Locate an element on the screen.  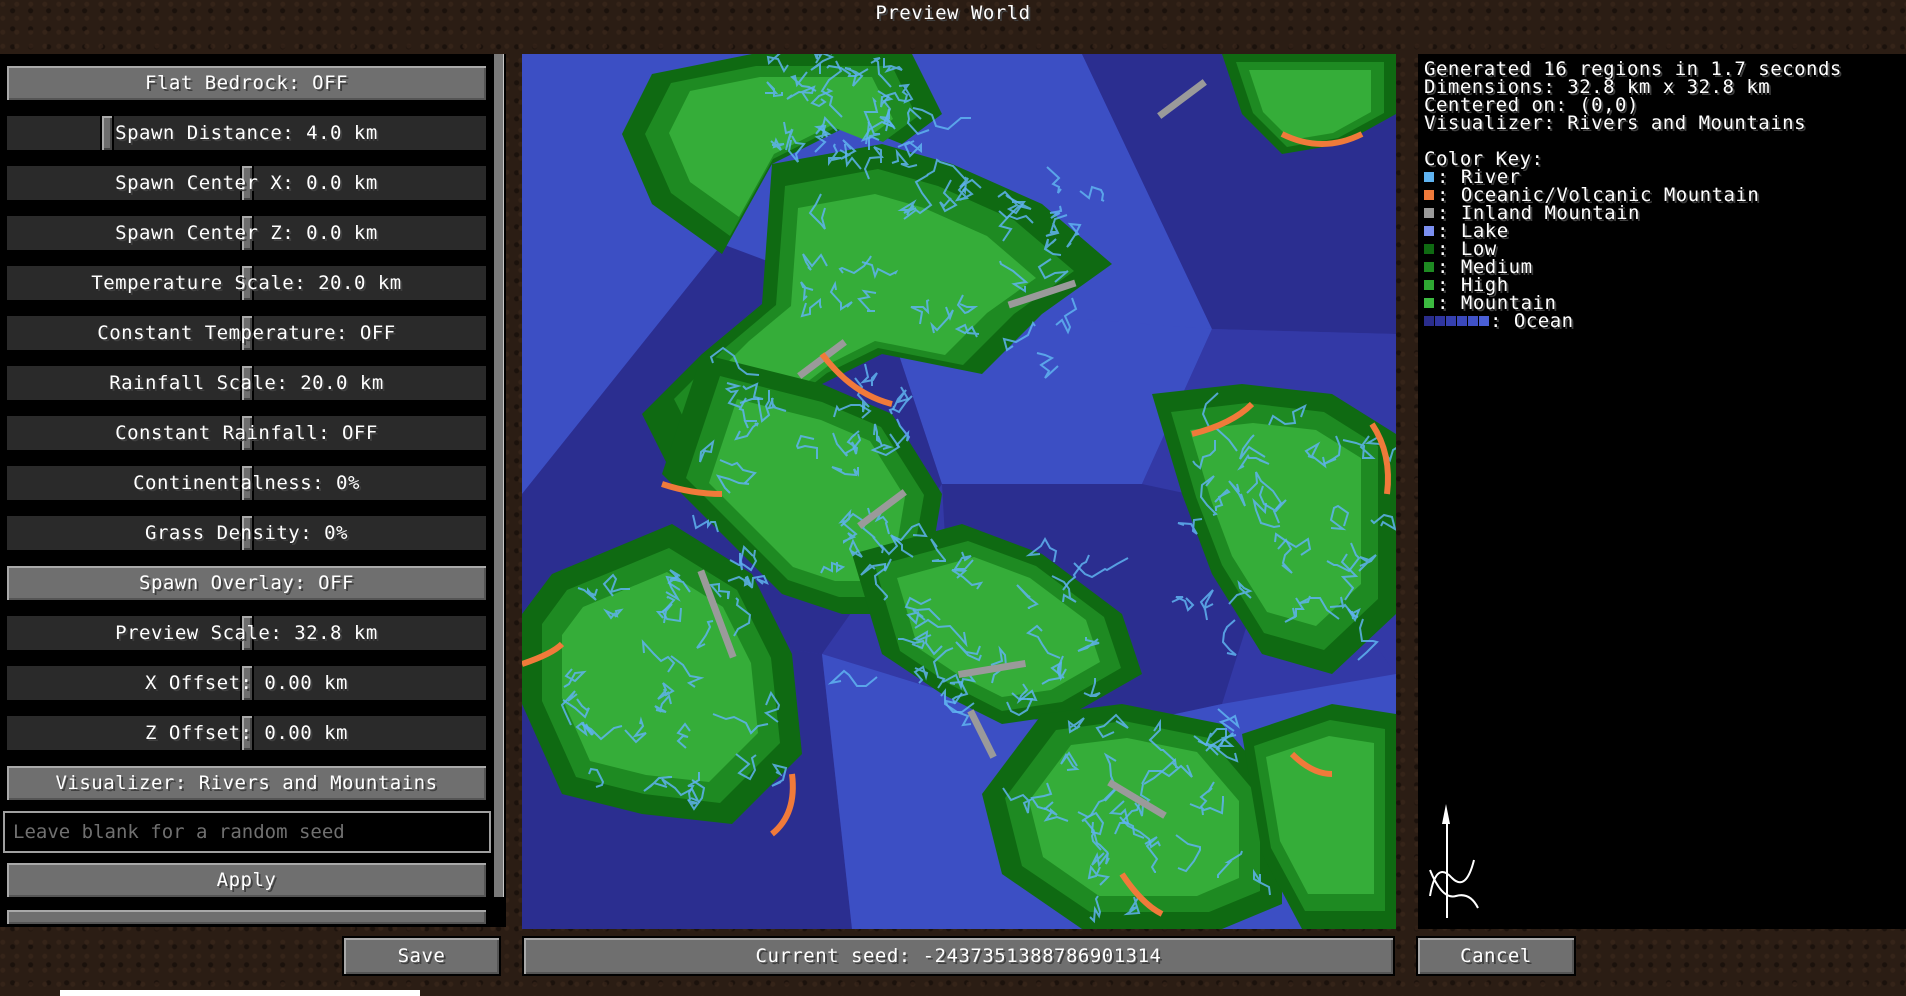
cancel-label: Cancel is located at coordinates (1496, 956).